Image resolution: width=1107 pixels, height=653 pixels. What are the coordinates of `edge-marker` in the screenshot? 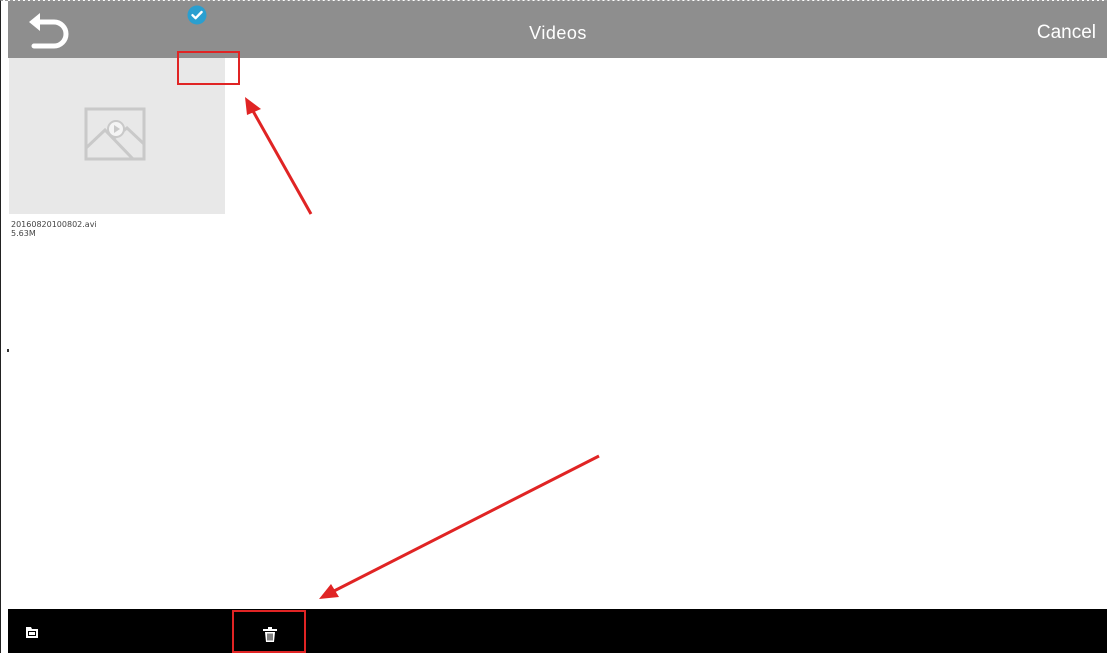 It's located at (8, 350).